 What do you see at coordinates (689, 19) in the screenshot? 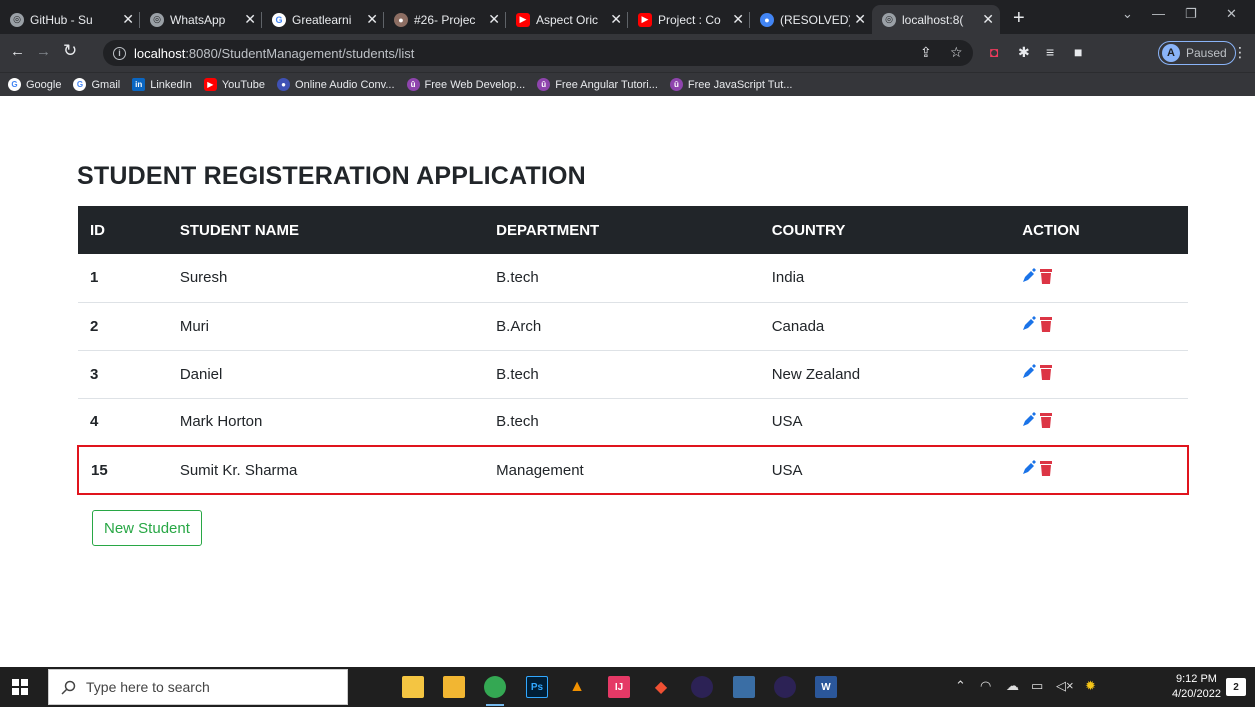
I see `tab-project-co: ▶ Project : Co ✕` at bounding box center [689, 19].